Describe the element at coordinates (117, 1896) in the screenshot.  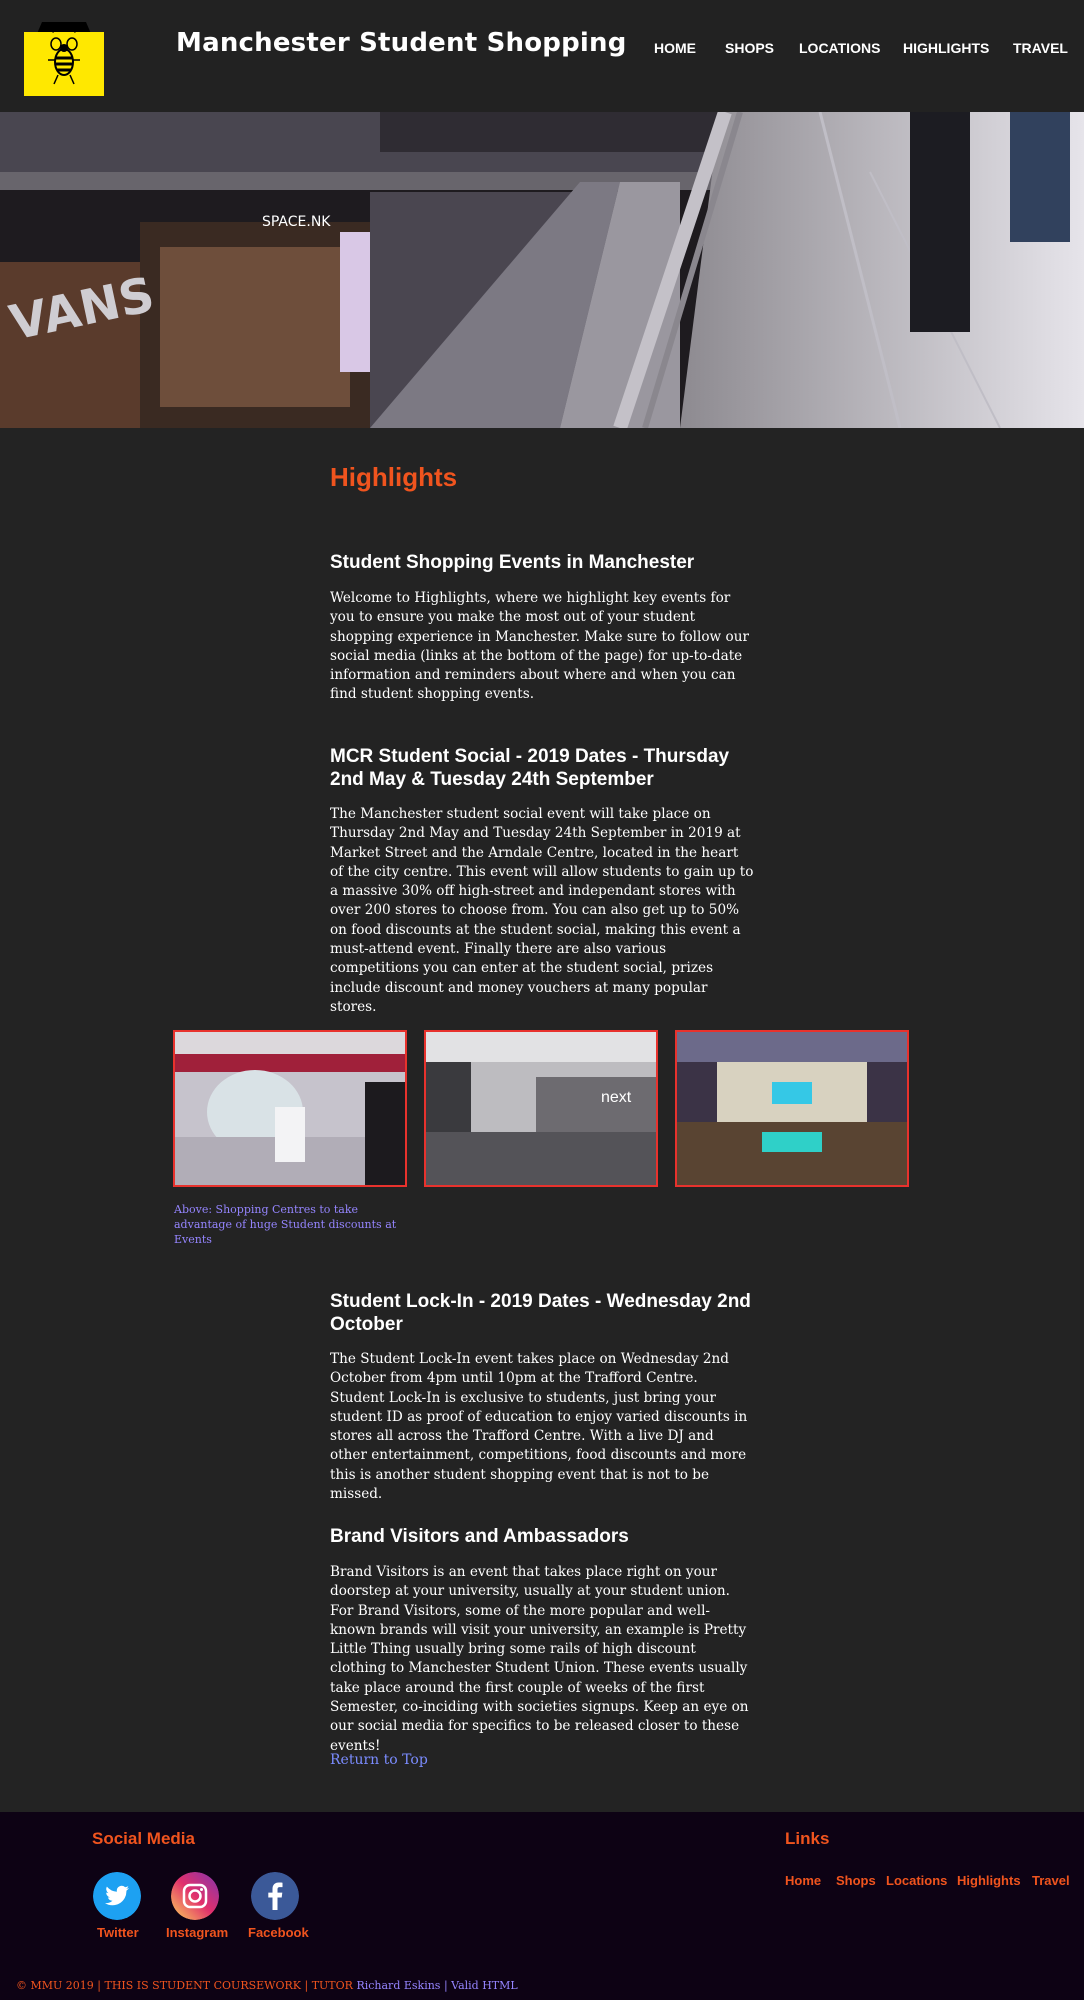
I see `twitter-icon` at that location.